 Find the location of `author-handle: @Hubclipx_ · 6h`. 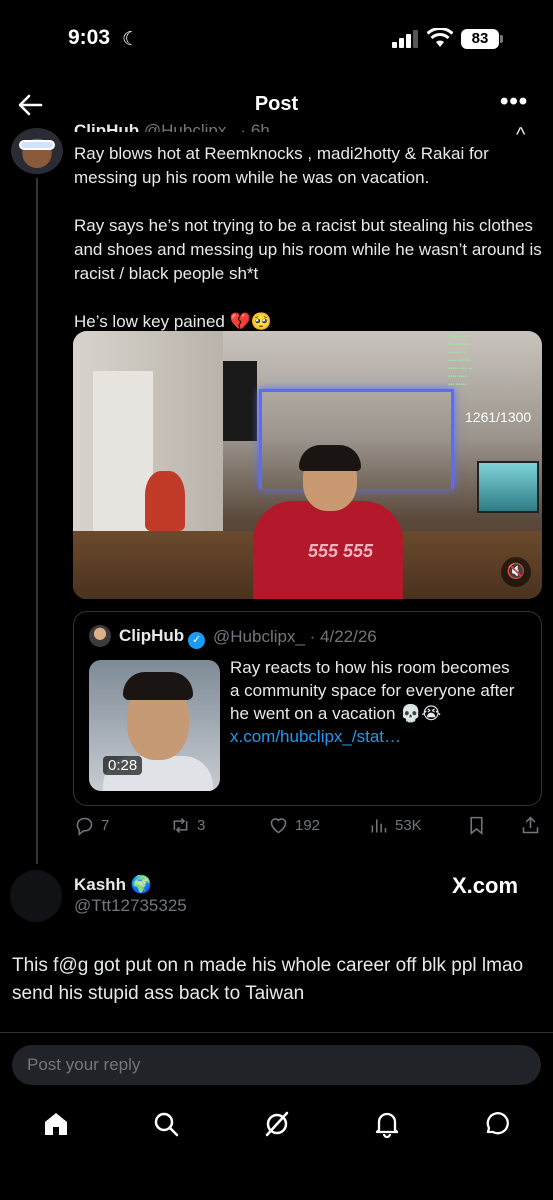

author-handle: @Hubclipx_ · 6h is located at coordinates (206, 126).